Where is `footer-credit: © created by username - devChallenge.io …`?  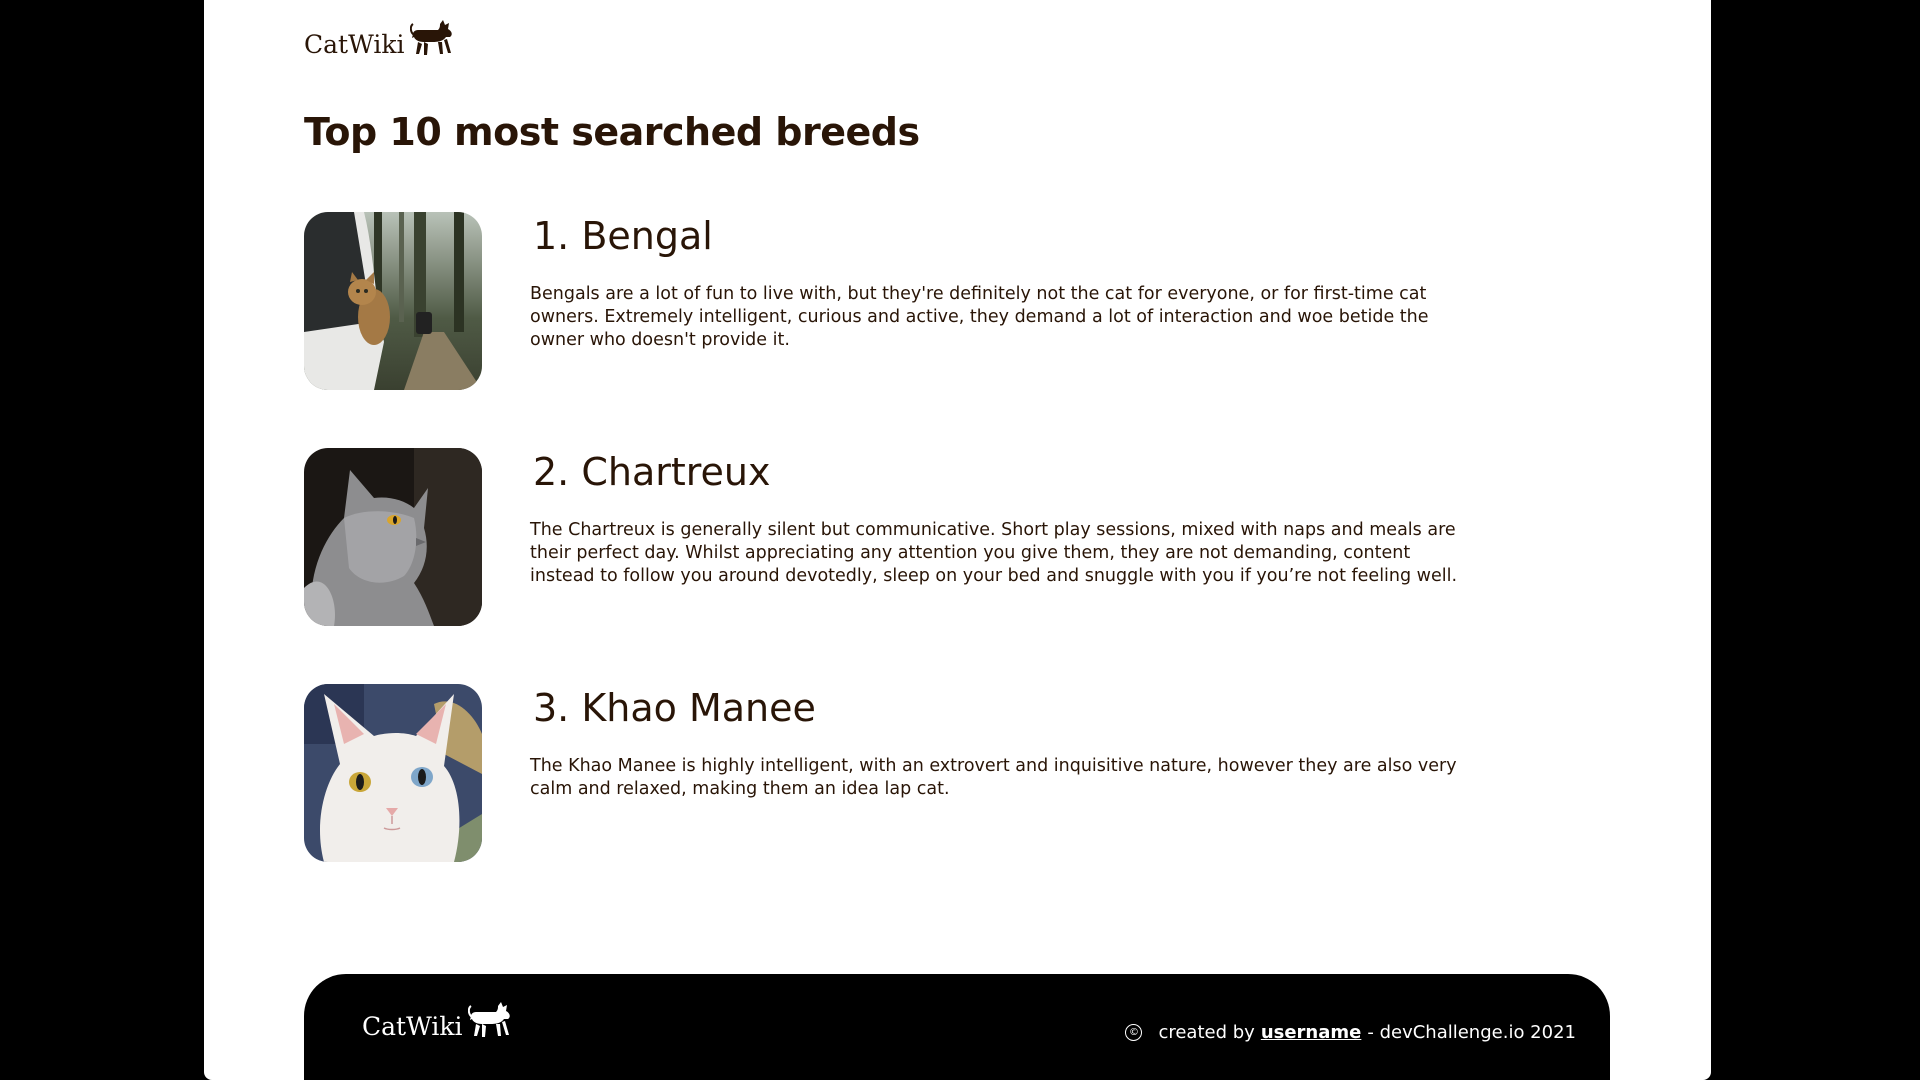 footer-credit: © created by username - devChallenge.io … is located at coordinates (1350, 1032).